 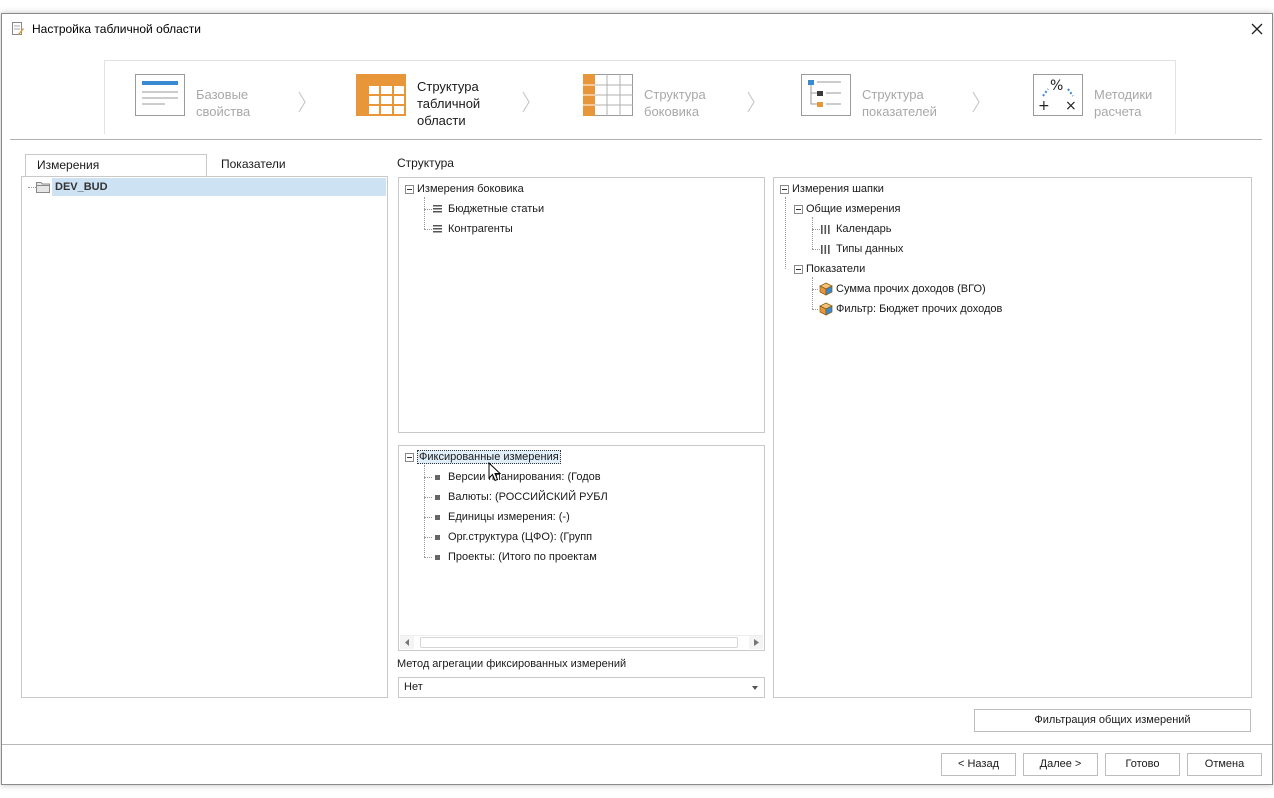 I want to click on chevron-down-icon, so click(x=755, y=688).